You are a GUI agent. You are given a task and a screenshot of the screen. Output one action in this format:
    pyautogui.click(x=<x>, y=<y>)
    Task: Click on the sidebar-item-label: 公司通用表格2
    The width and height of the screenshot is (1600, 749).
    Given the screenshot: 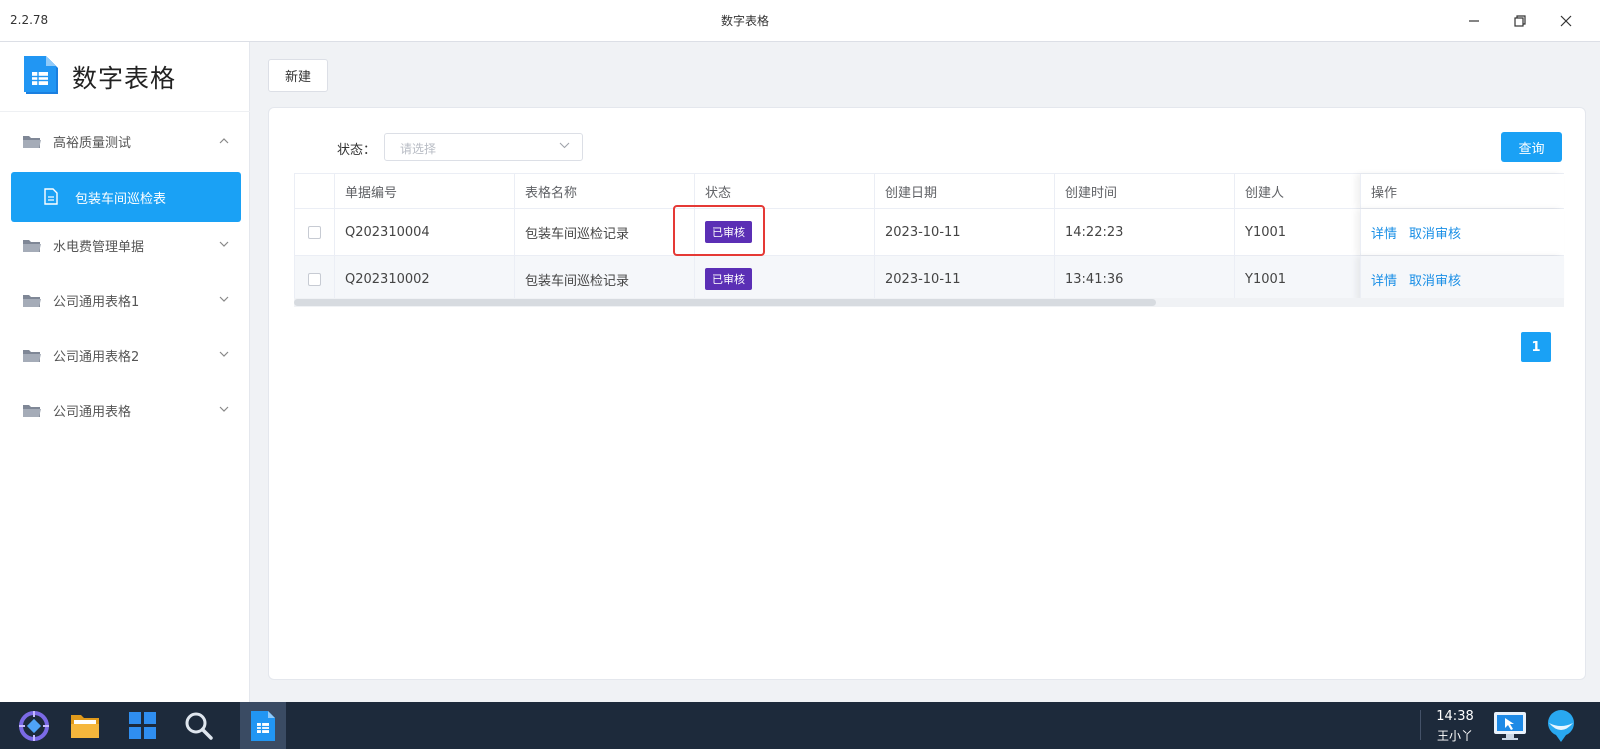 What is the action you would take?
    pyautogui.click(x=96, y=357)
    